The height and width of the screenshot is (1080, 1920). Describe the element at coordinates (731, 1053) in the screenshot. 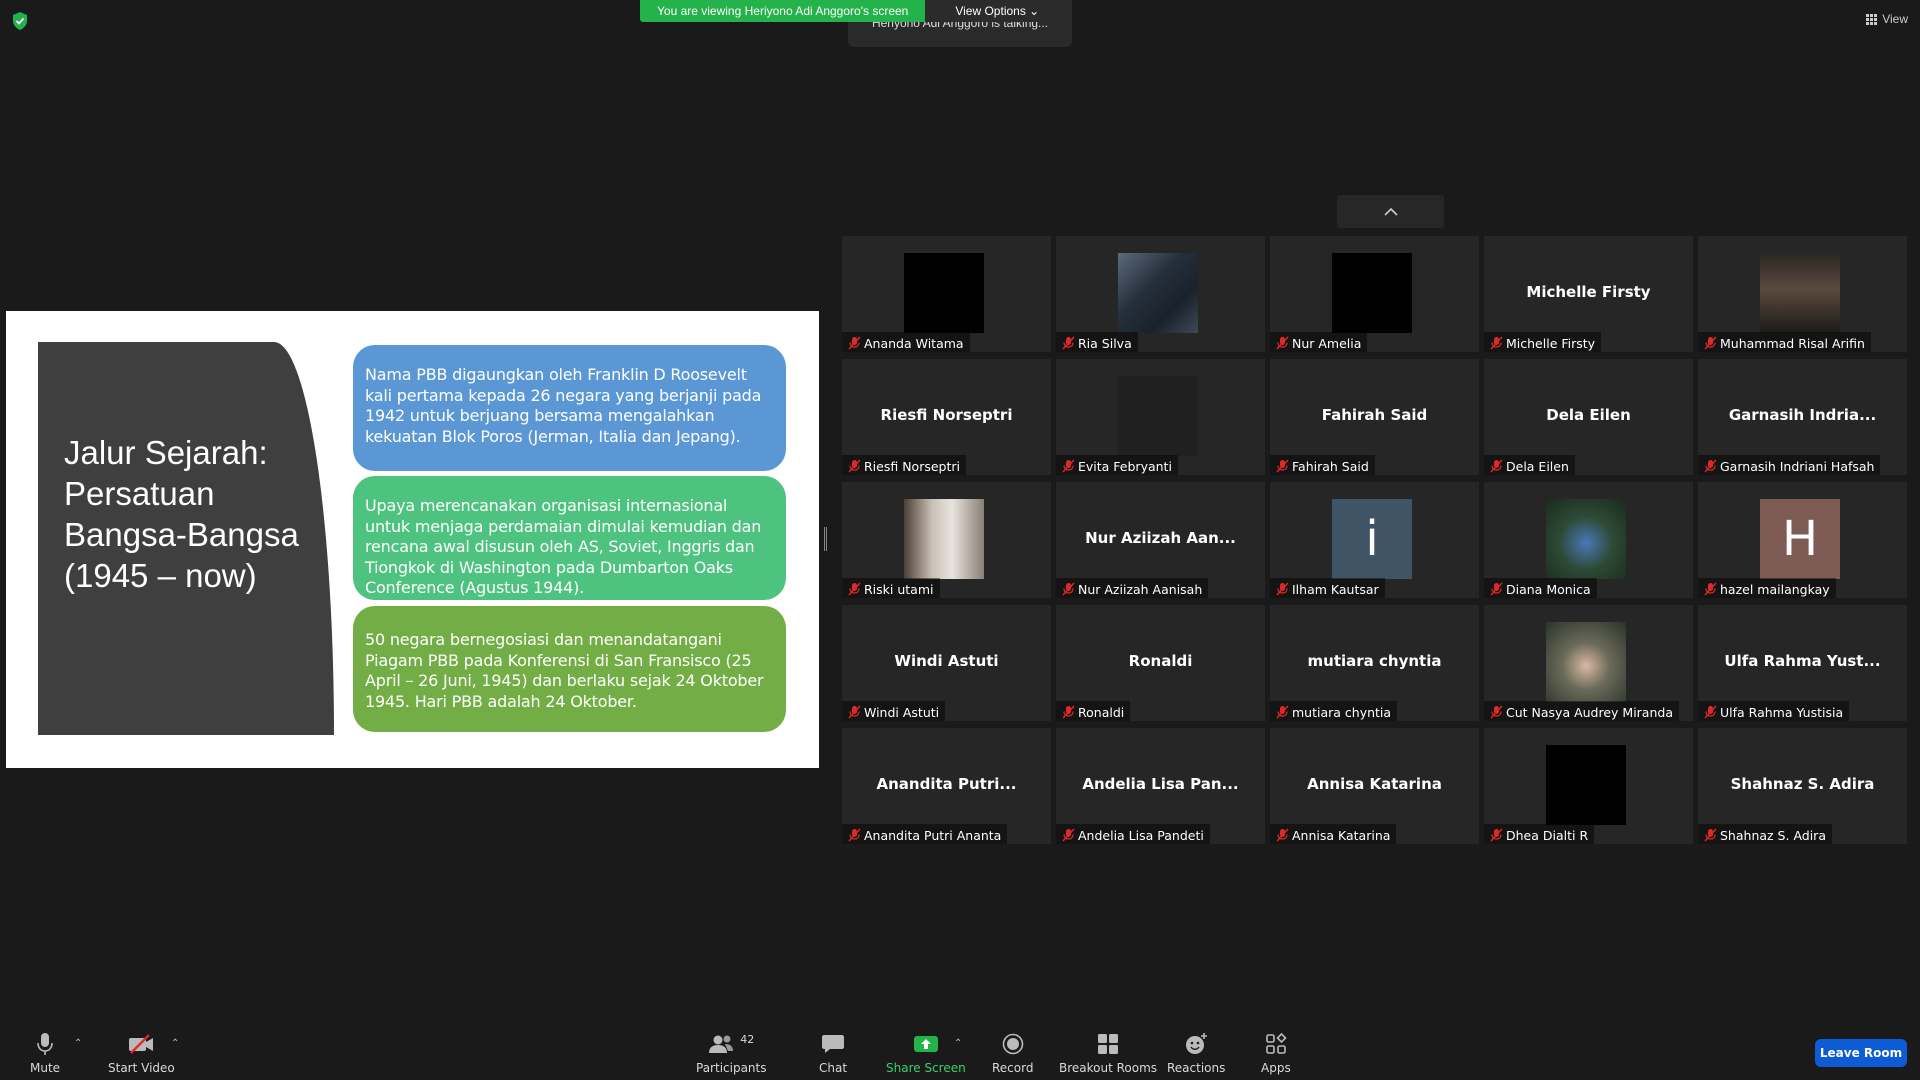

I see `participants-button: 42 Participants` at that location.